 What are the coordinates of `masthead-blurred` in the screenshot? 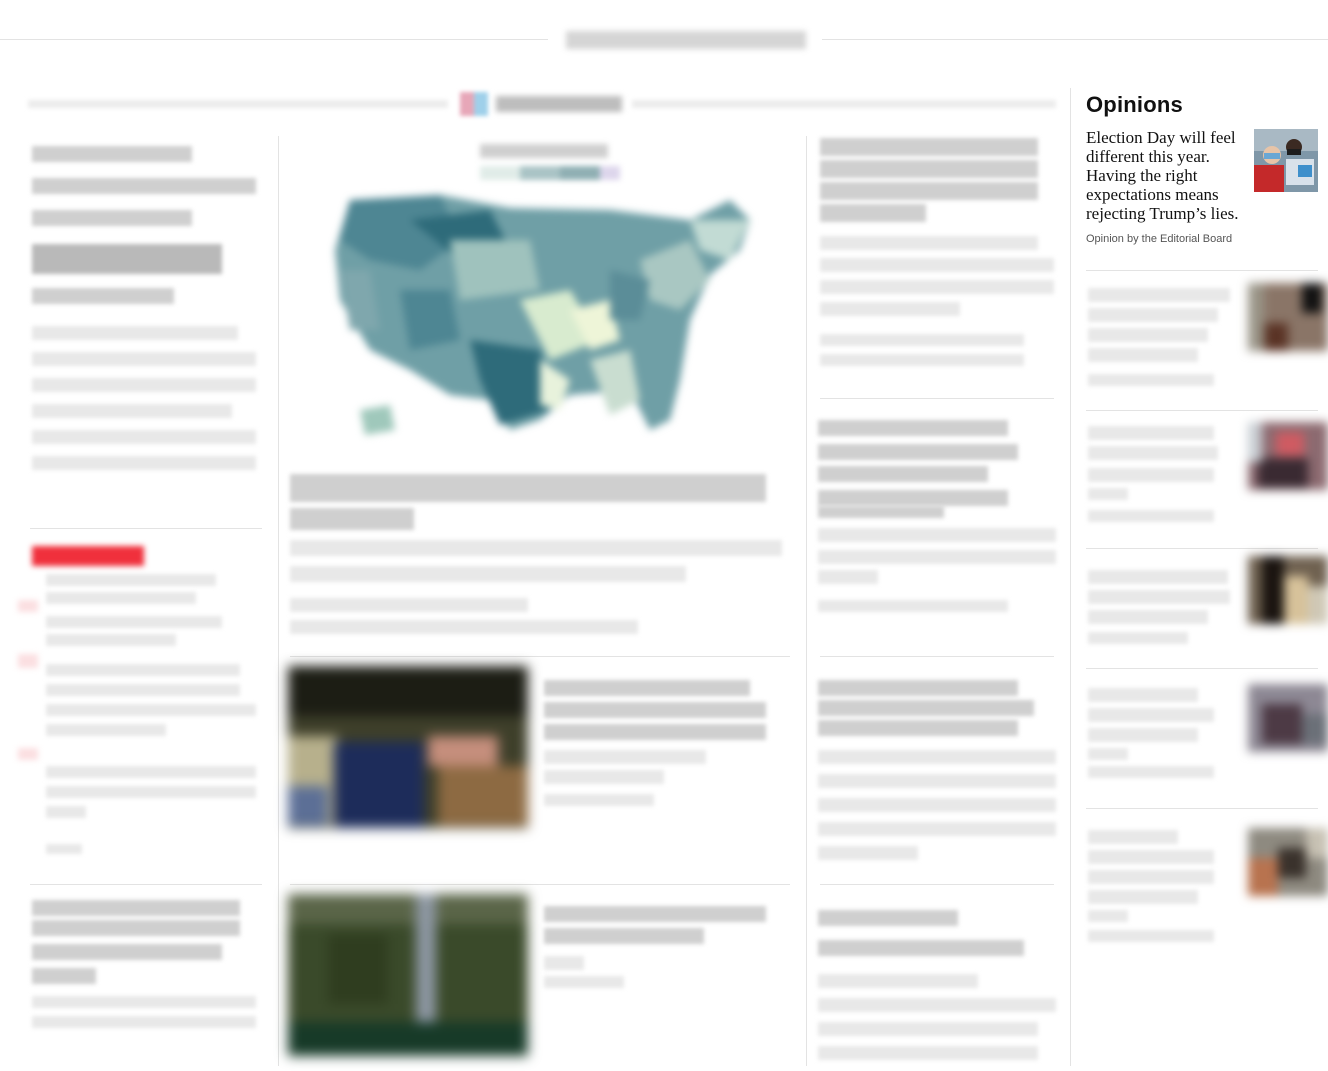 It's located at (686, 40).